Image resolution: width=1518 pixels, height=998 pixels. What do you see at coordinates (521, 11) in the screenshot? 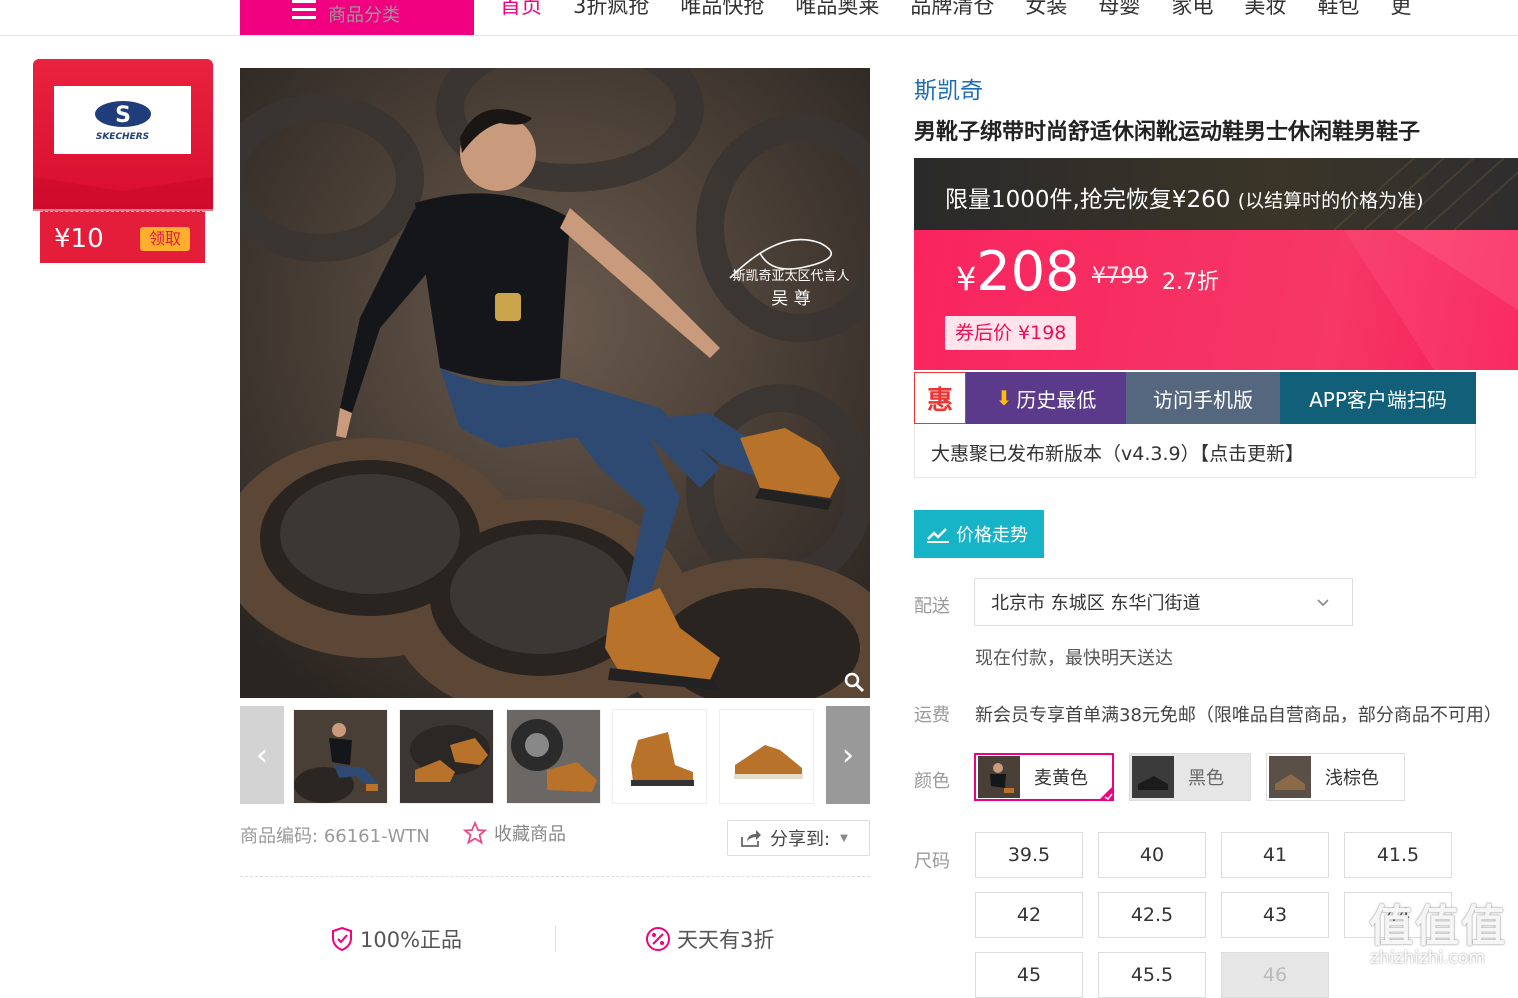
I see `nav-link-home: 首页` at bounding box center [521, 11].